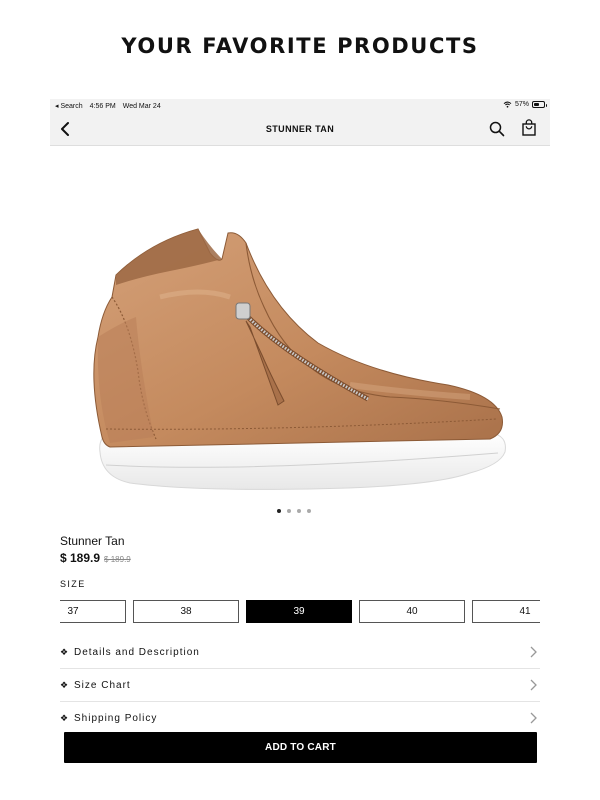  I want to click on battery-percent: 57%, so click(521, 104).